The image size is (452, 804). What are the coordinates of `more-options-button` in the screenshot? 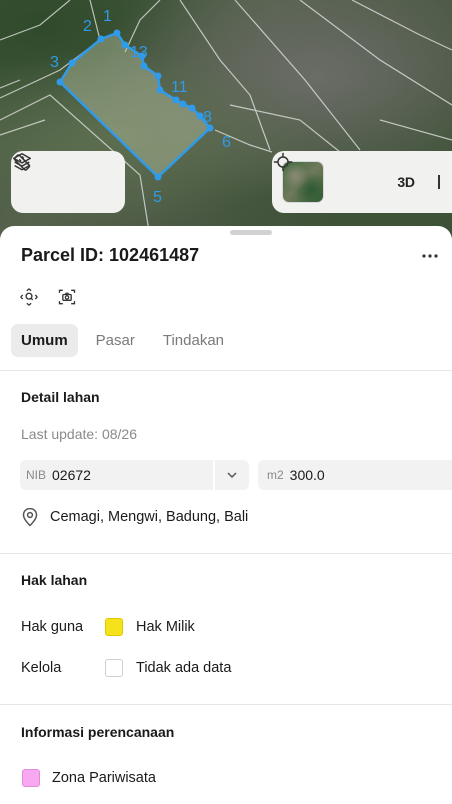 It's located at (430, 256).